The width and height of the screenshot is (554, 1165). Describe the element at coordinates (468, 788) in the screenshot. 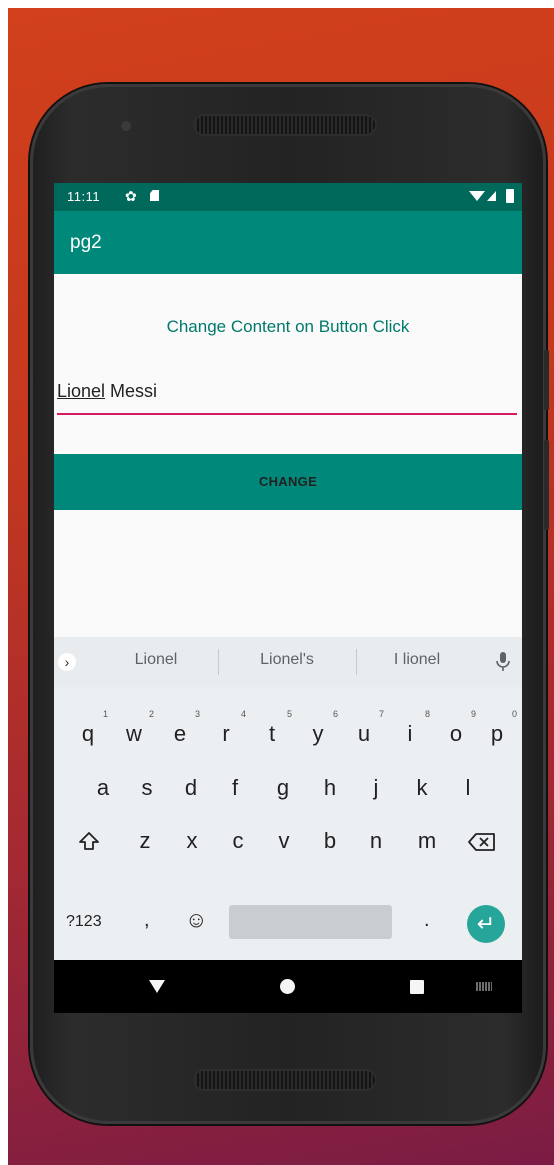

I see `key-l: l` at that location.